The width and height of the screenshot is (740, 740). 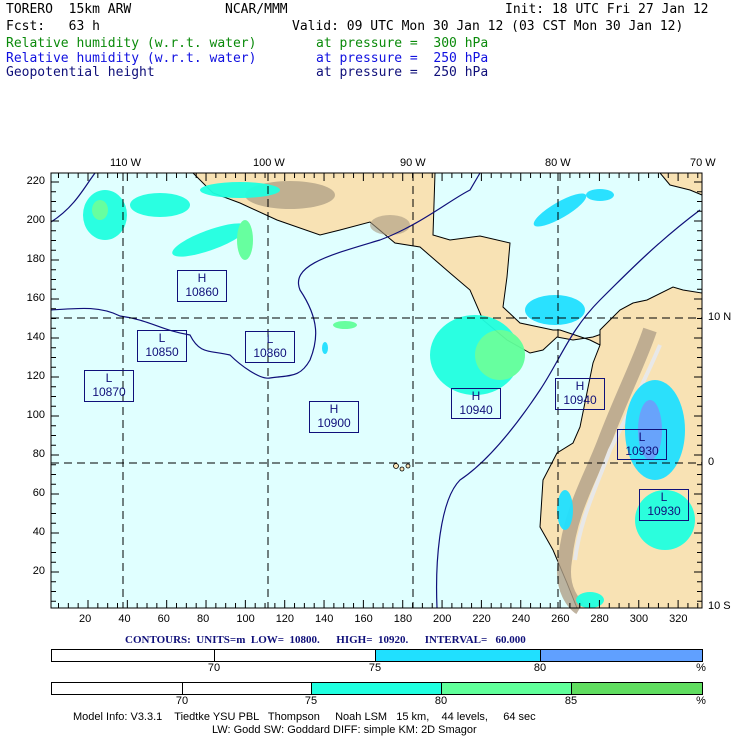 I want to click on lon-label-80w: 80 W, so click(x=558, y=163).